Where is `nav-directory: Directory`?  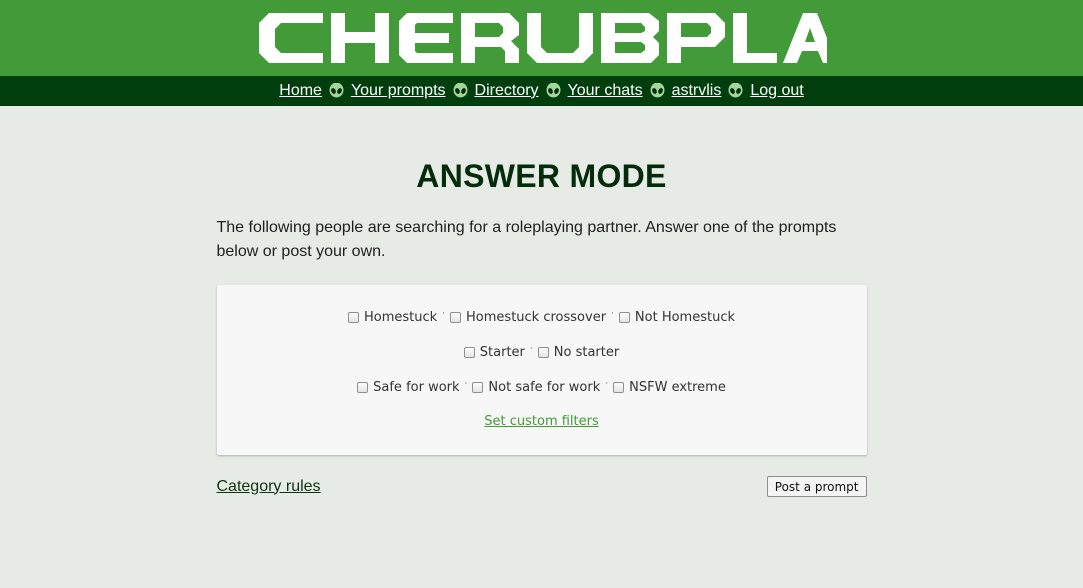 nav-directory: Directory is located at coordinates (507, 91).